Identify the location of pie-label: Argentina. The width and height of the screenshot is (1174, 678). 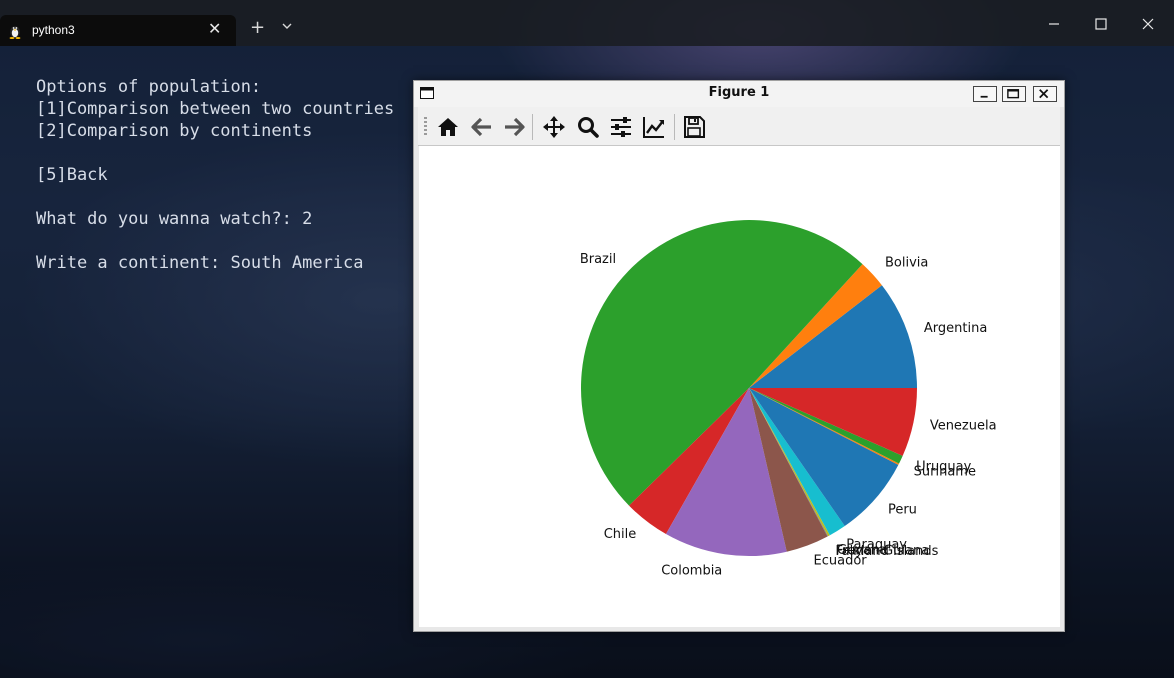
(955, 328).